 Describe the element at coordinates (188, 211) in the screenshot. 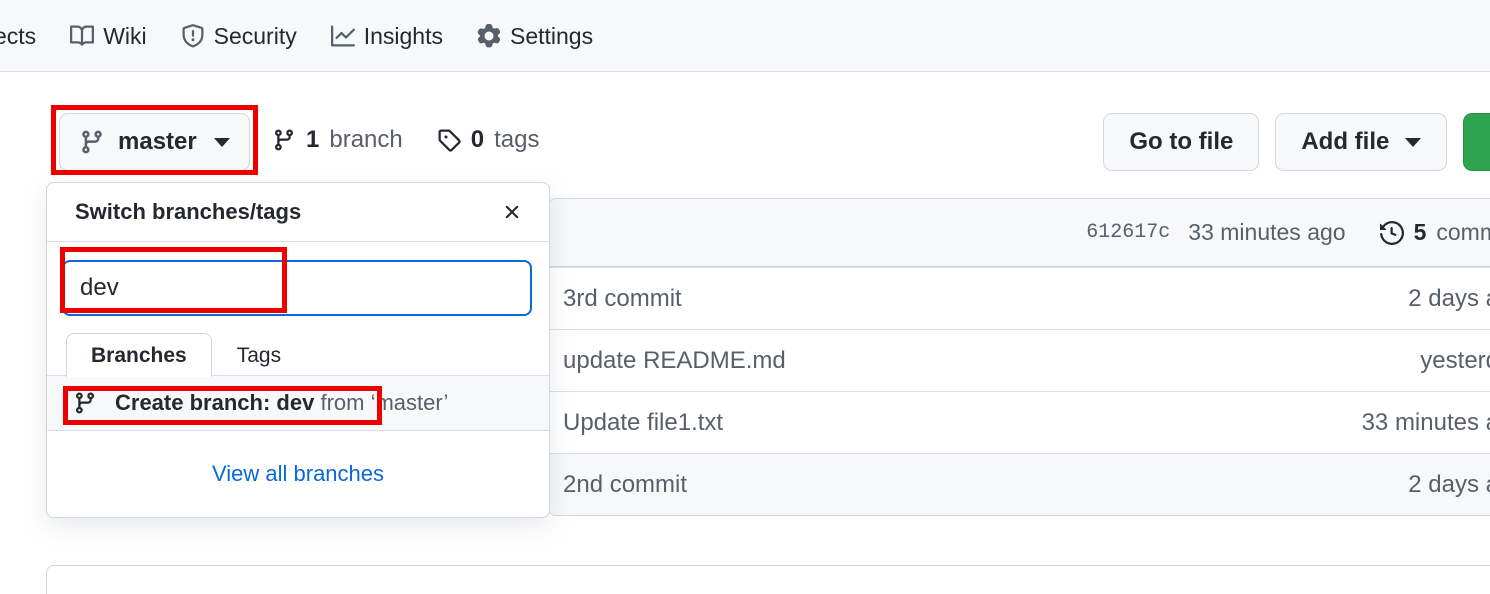

I see `dropdown-title: Switch branches/tags` at that location.